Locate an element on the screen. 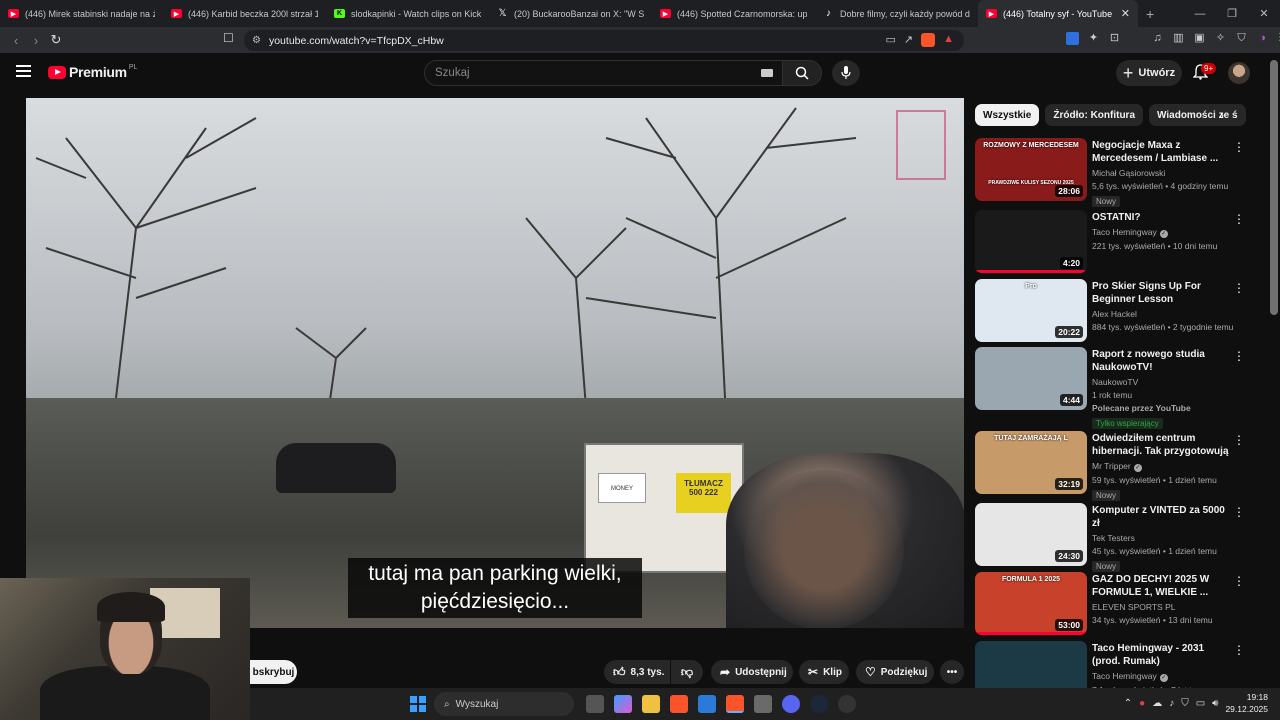 The width and height of the screenshot is (1280, 720). video-title: Taco Hemingway - 2031 (prod. Rumak) is located at coordinates (1162, 655).